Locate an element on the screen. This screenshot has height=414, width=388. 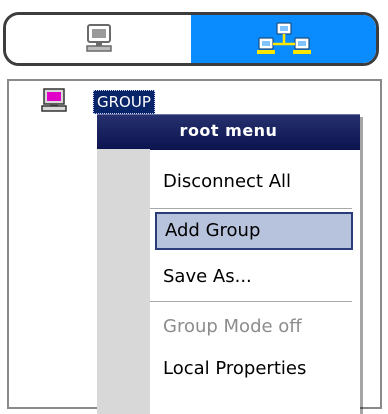
menu-item-group-mode-off: Group Mode off is located at coordinates (232, 326).